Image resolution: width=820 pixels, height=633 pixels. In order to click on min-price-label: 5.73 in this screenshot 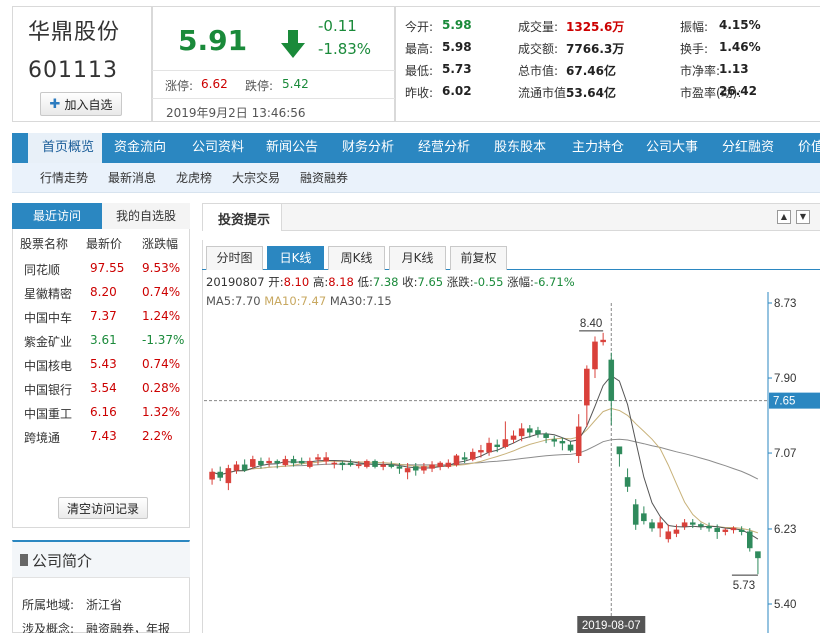, I will do `click(744, 586)`.